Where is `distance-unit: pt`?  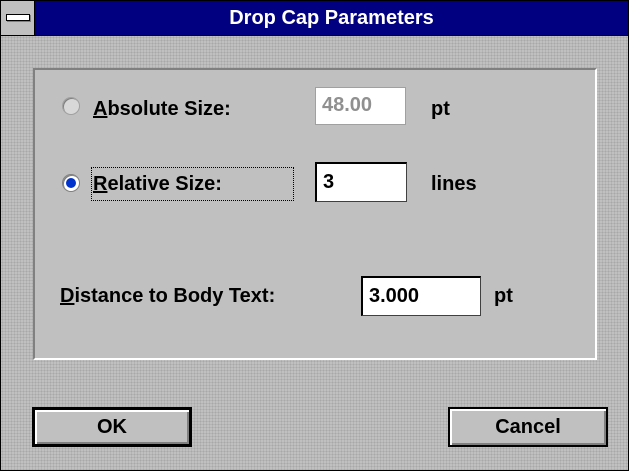 distance-unit: pt is located at coordinates (503, 296).